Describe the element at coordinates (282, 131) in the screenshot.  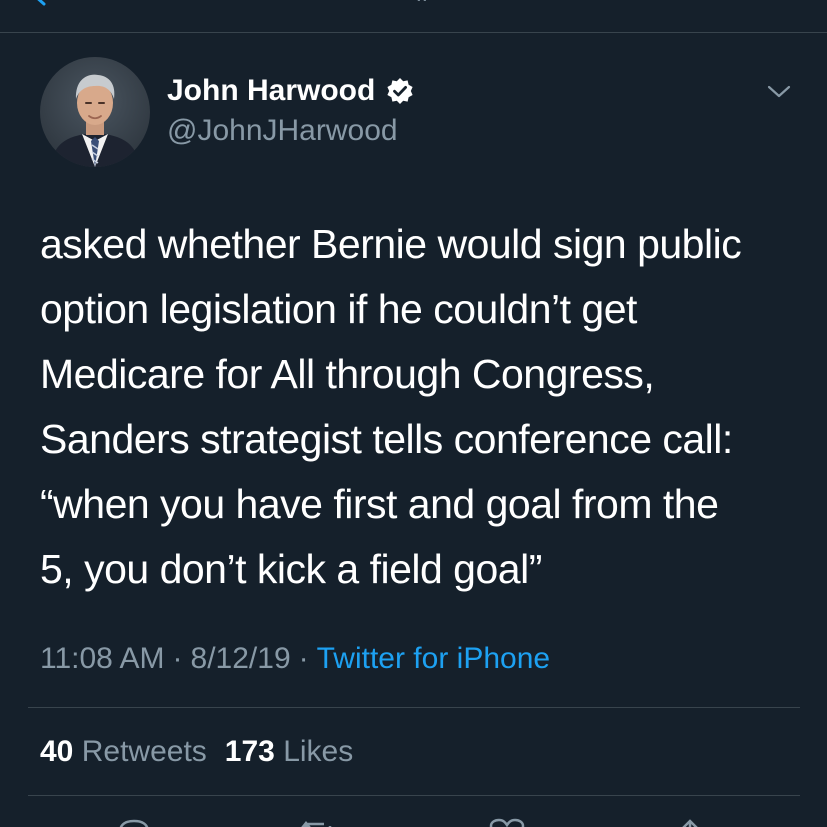
I see `author-handle: @JohnJHarwood` at that location.